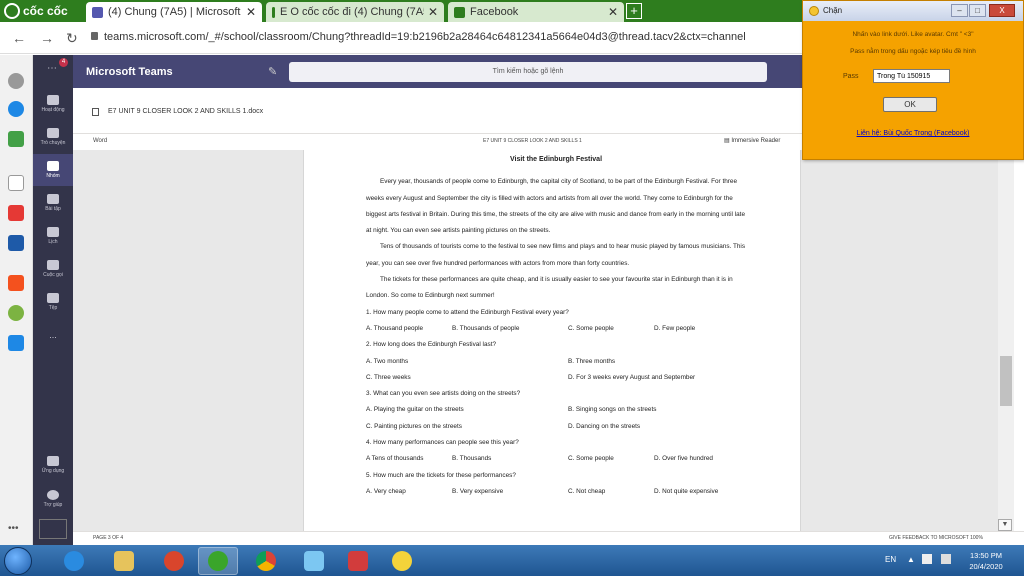 This screenshot has width=1024, height=576. I want to click on system-clock: 13:50 PM 20/4/2020, so click(986, 561).